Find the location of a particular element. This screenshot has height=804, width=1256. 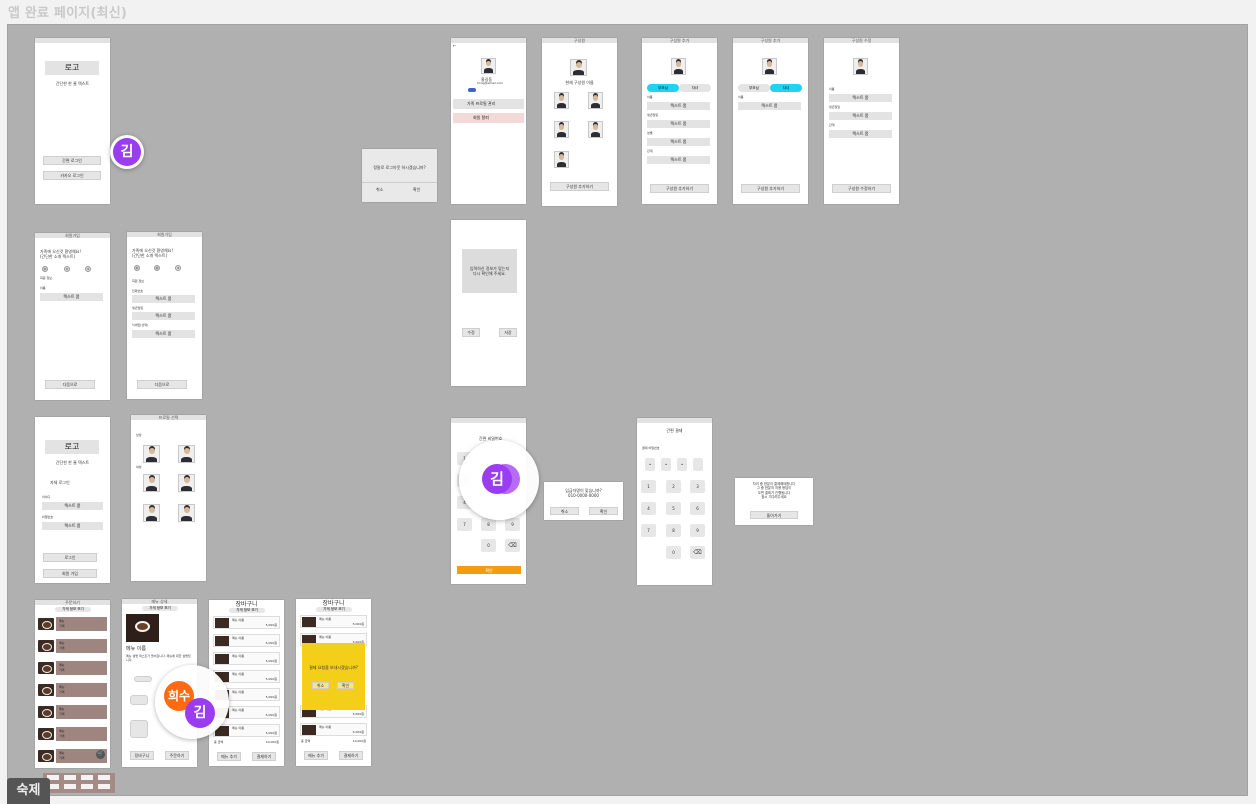

nickname-field: 텍스트 폼 is located at coordinates (163, 334).